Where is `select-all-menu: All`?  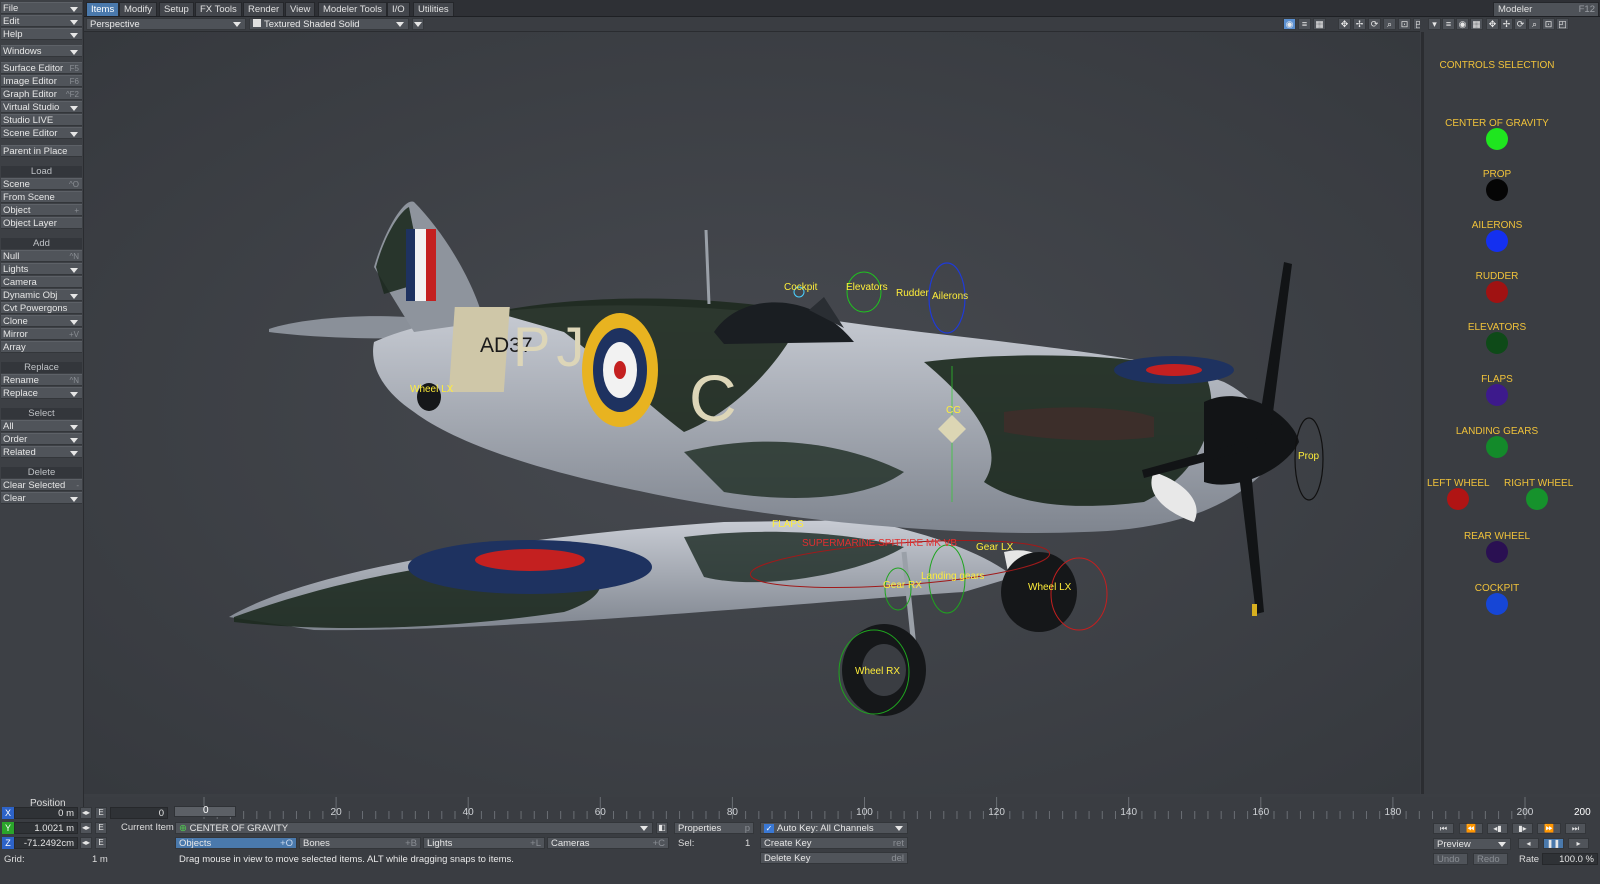 select-all-menu: All is located at coordinates (41, 426).